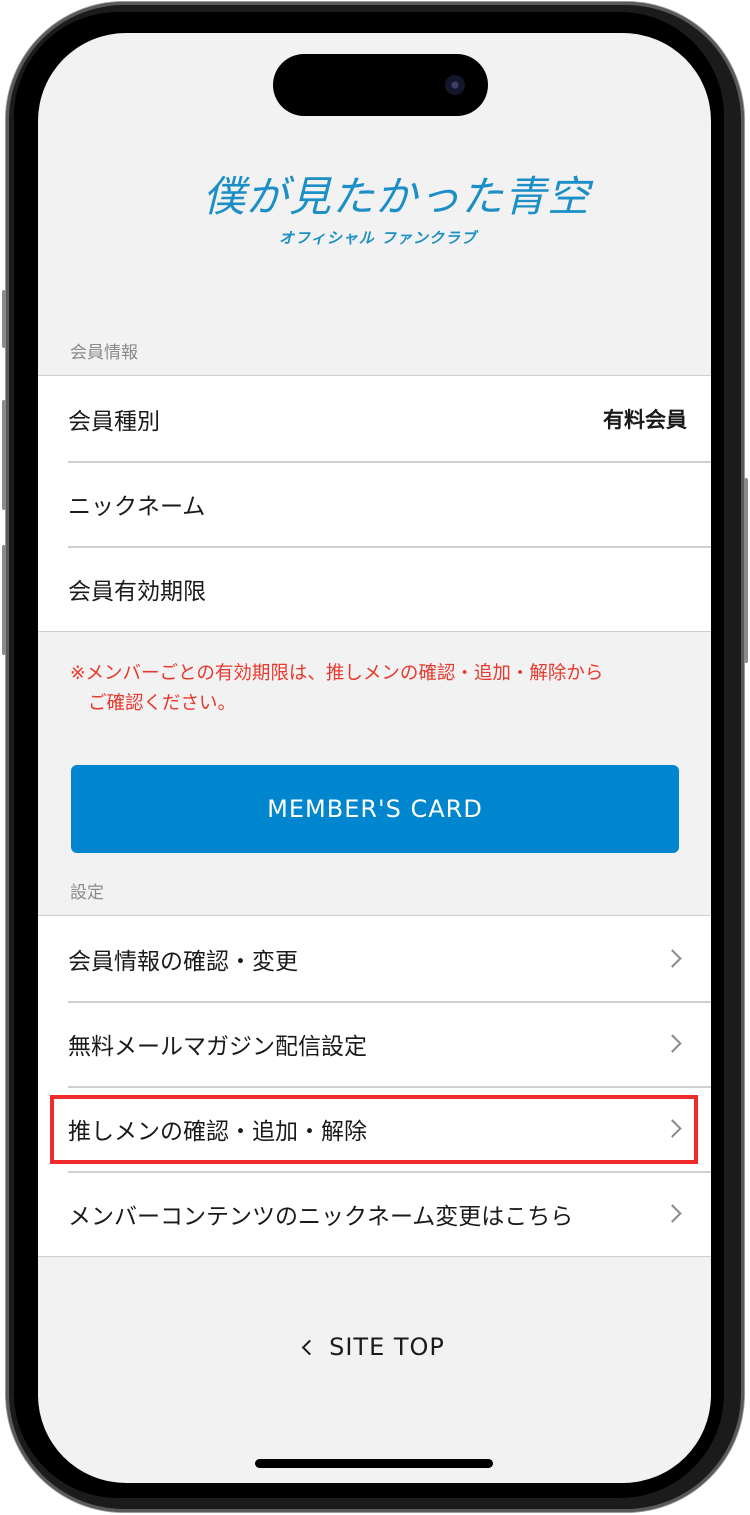 The height and width of the screenshot is (1515, 750). I want to click on member-info-heading: 会員情報, so click(104, 353).